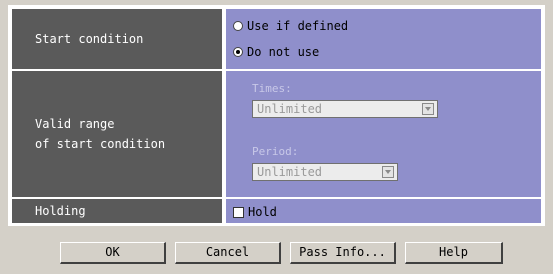 This screenshot has width=553, height=274. Describe the element at coordinates (345, 109) in the screenshot. I see `times-dropdown: Unlimited` at that location.